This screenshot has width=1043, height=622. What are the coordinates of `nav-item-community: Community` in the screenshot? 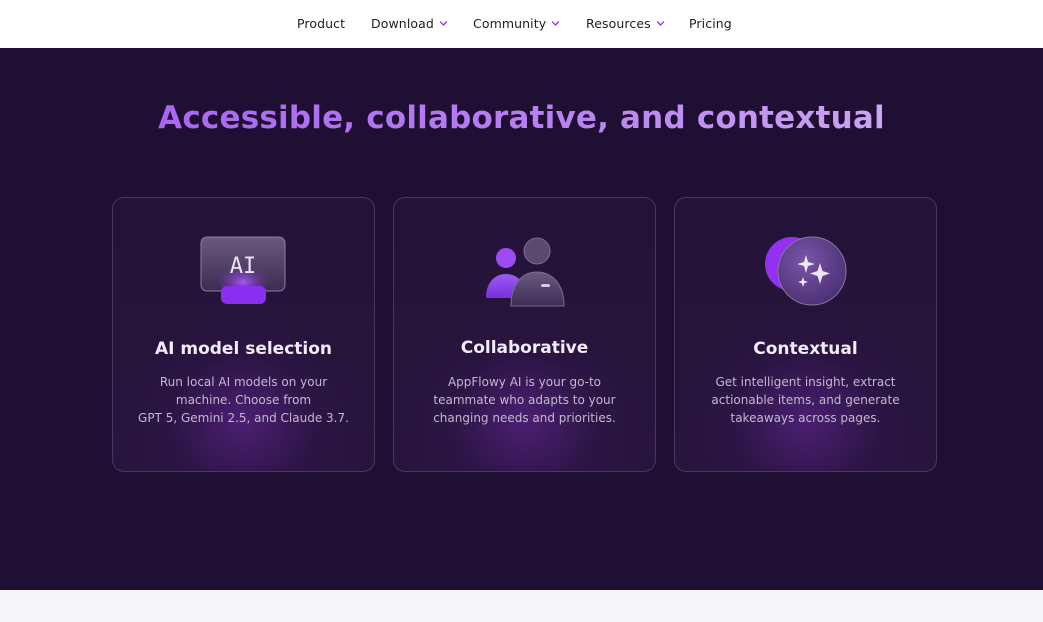 It's located at (516, 23).